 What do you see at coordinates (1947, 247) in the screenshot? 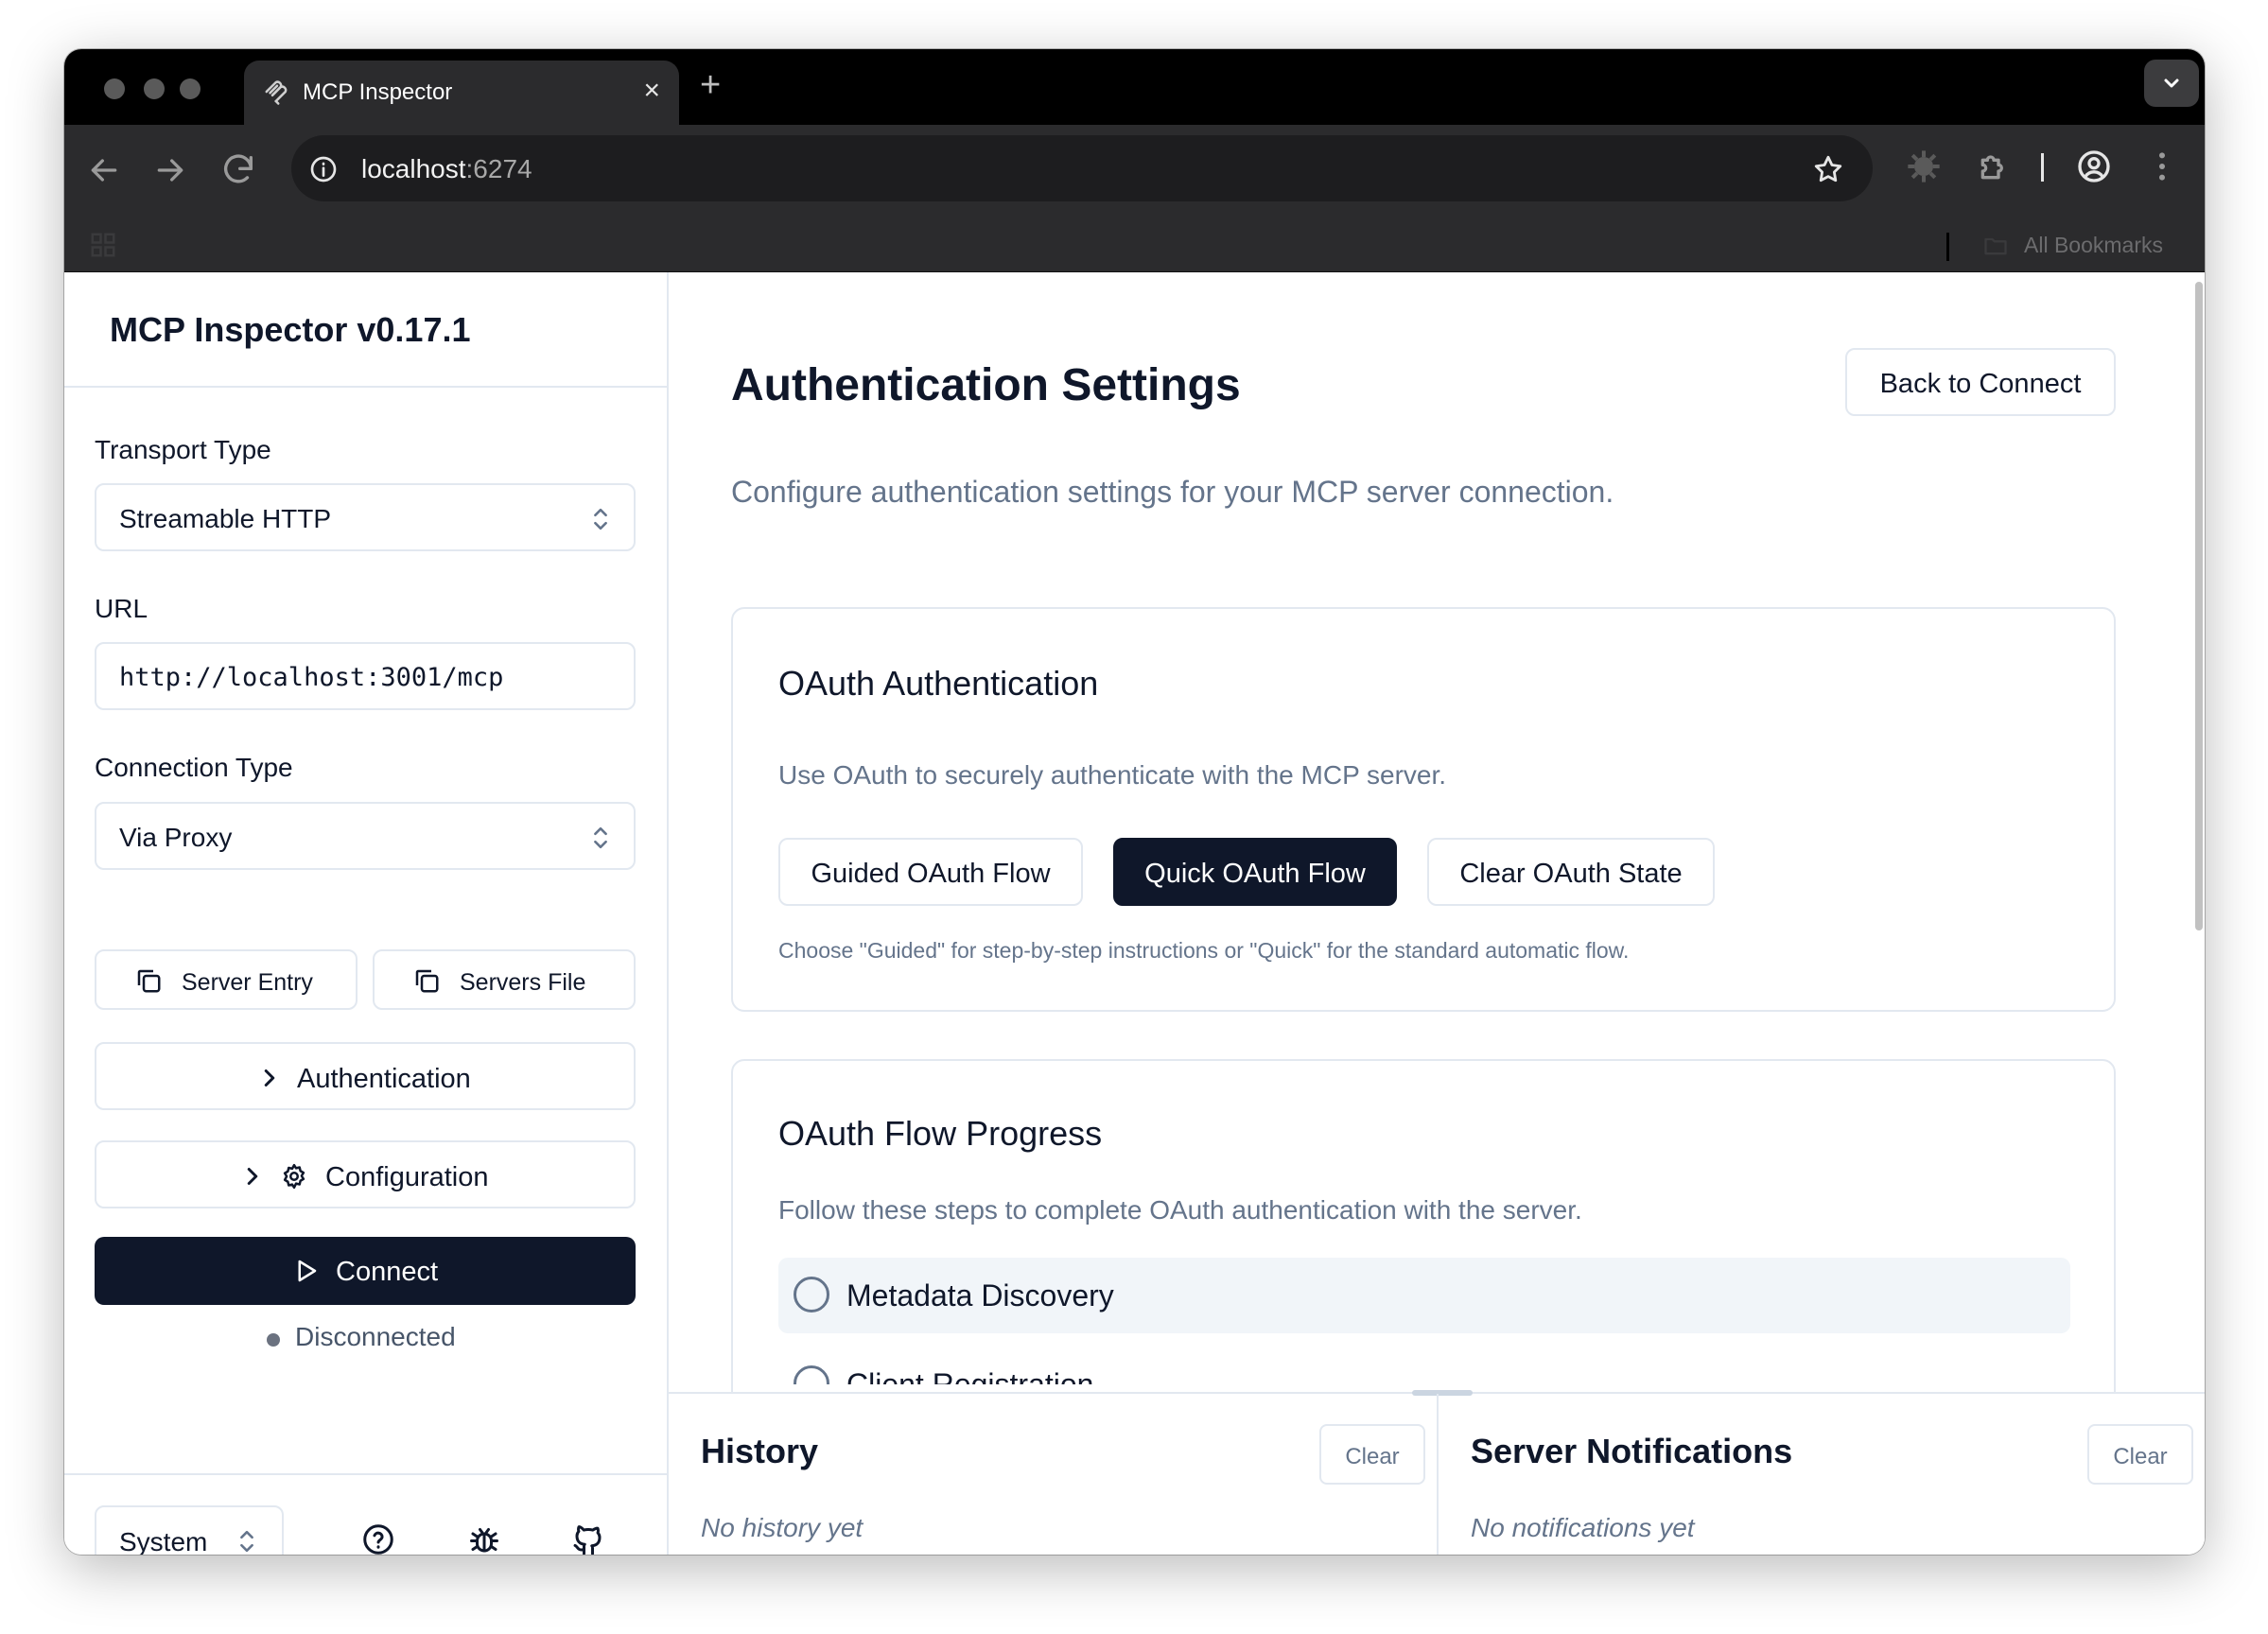
I see `bookmarks-divider` at bounding box center [1947, 247].